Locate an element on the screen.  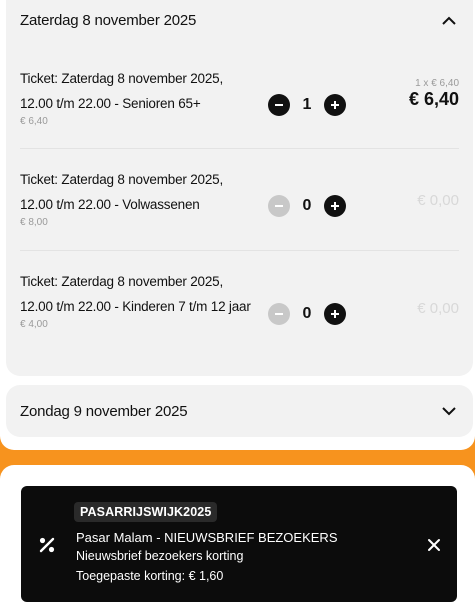
close-icon is located at coordinates (434, 545).